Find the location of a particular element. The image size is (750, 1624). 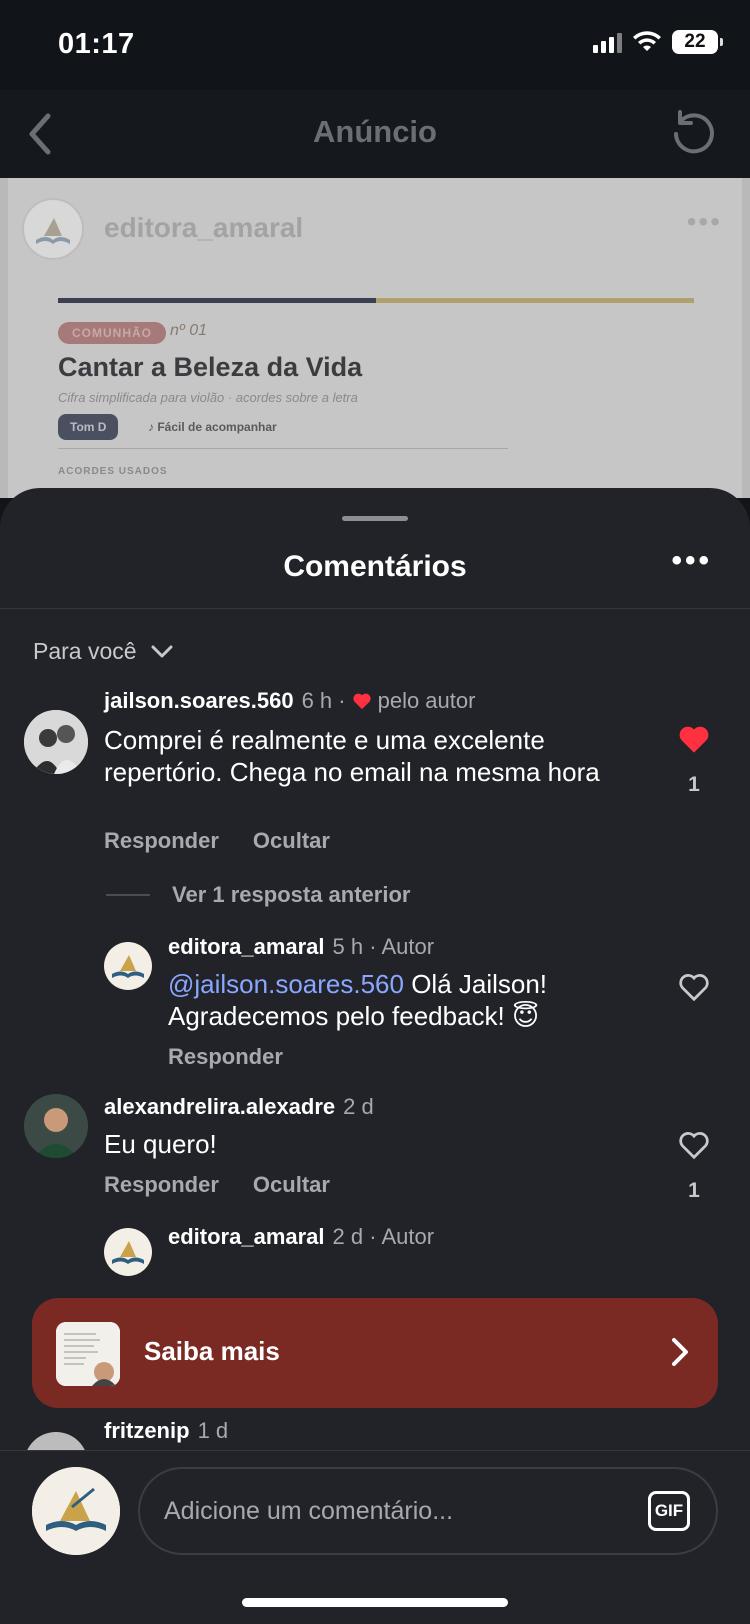

sheet-title: Comentários is located at coordinates (375, 566).